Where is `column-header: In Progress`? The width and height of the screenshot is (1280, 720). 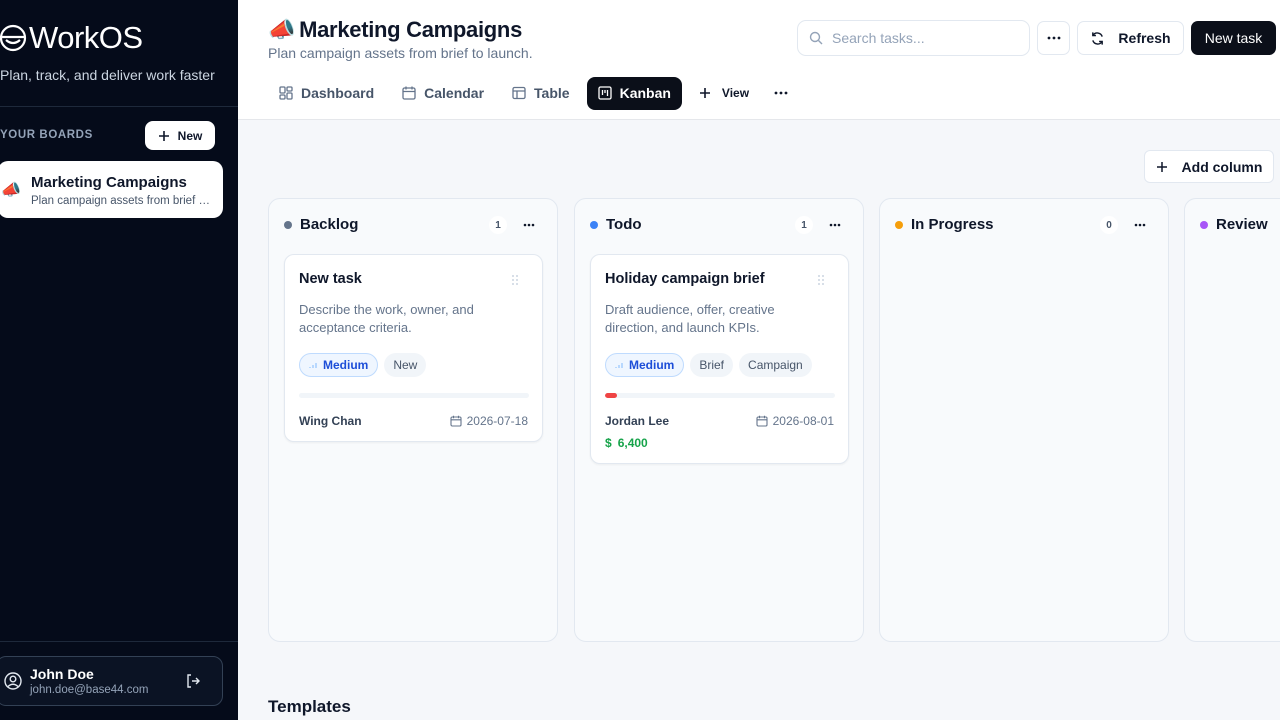 column-header: In Progress is located at coordinates (944, 224).